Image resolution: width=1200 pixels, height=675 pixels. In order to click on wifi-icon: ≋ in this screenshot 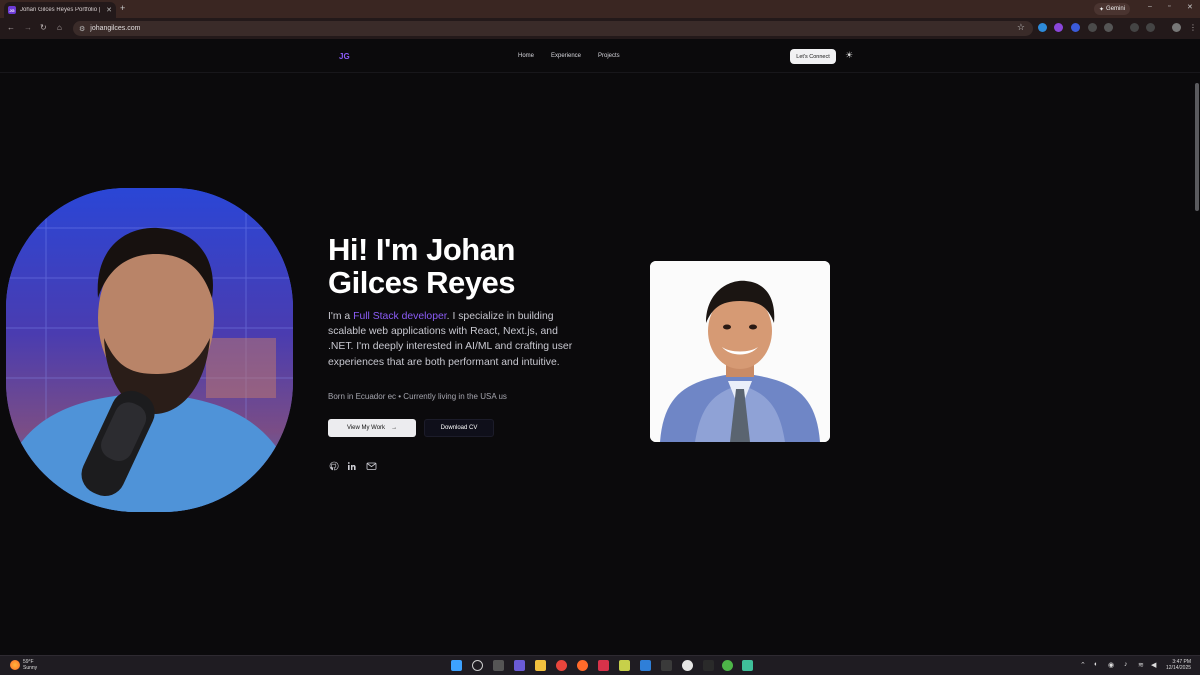, I will do `click(1141, 665)`.